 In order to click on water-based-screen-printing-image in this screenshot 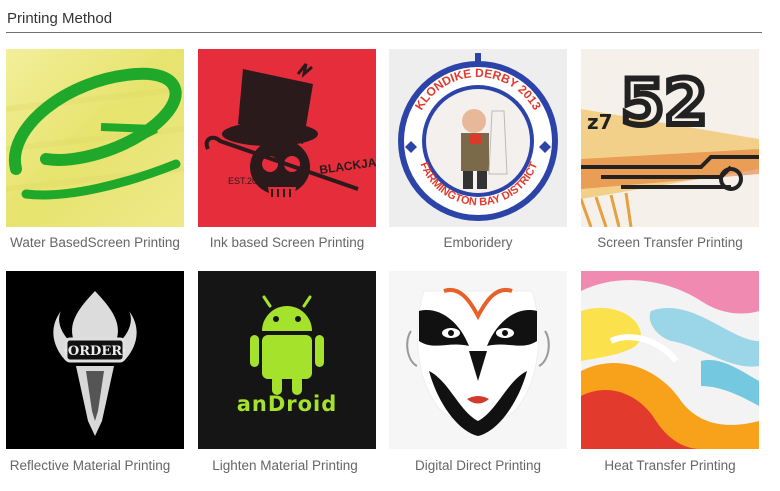, I will do `click(95, 138)`.